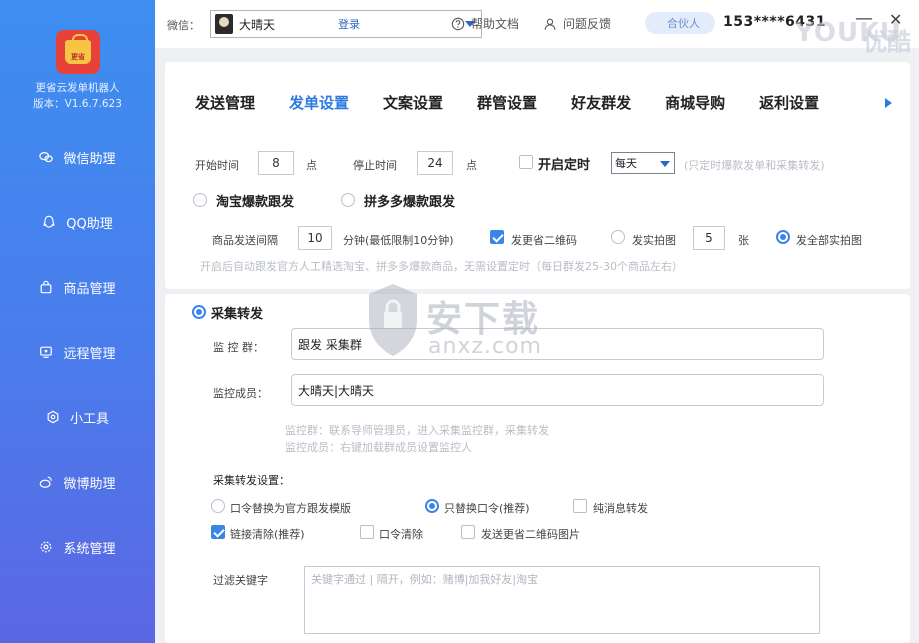 The width and height of the screenshot is (919, 643). I want to click on timer-label: 开启定时, so click(564, 165).